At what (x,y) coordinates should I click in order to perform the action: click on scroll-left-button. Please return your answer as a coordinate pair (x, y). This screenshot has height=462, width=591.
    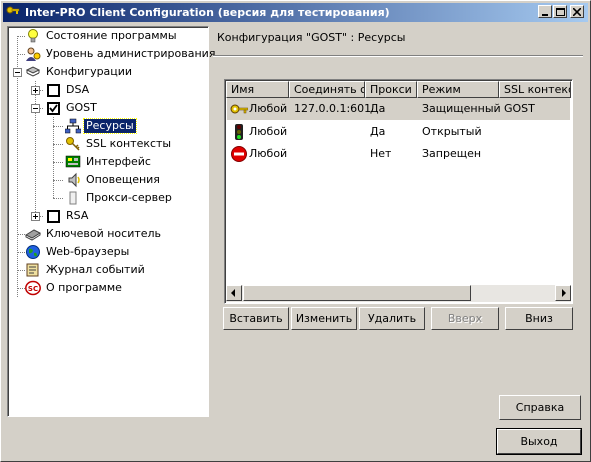
    Looking at the image, I should click on (234, 293).